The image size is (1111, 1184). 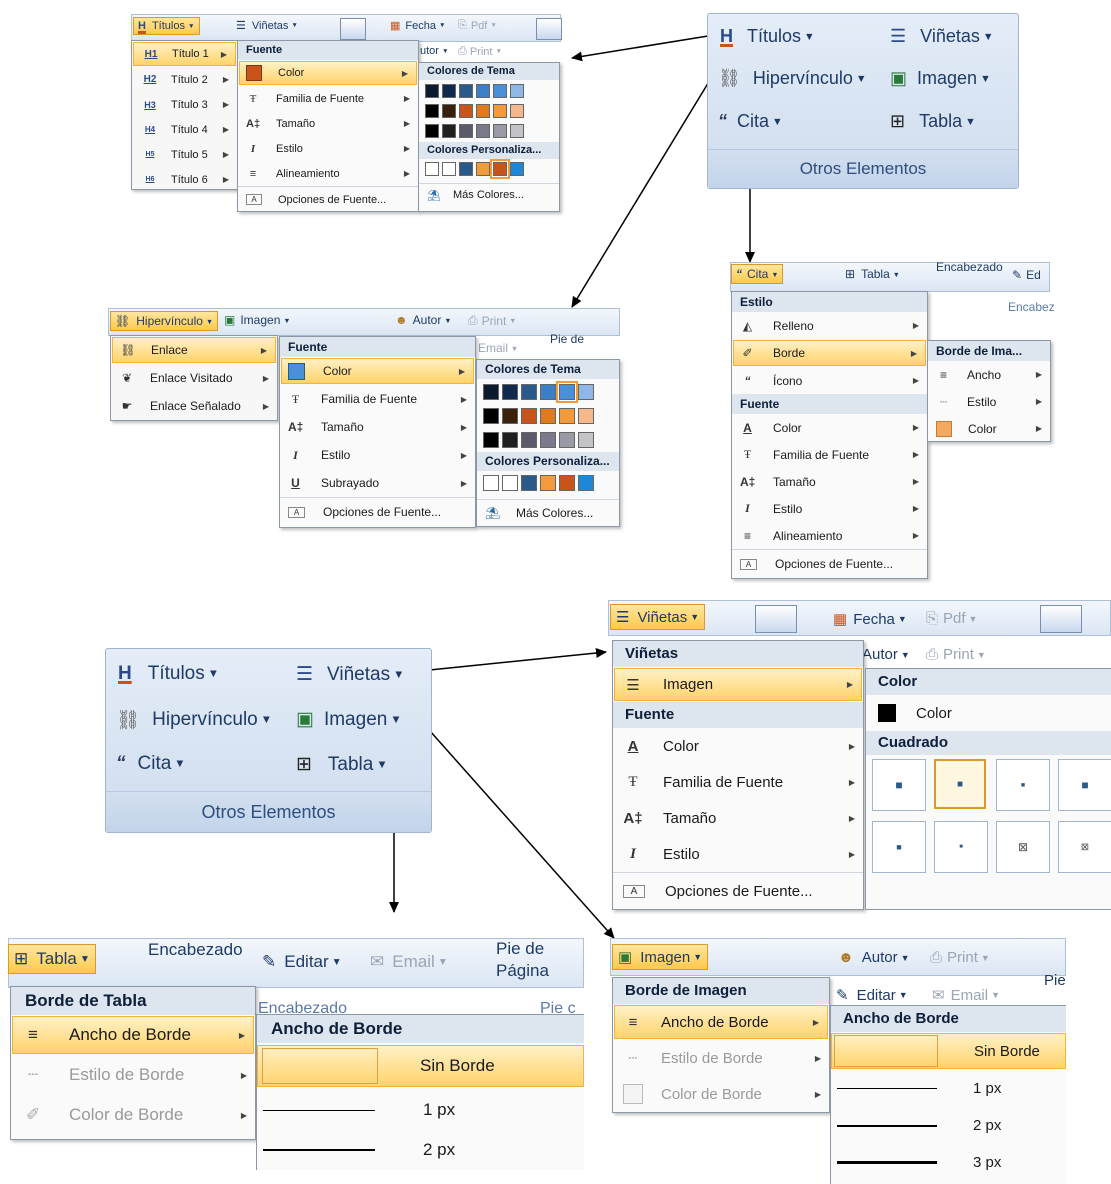 What do you see at coordinates (328, 173) in the screenshot?
I see `menu-item-alineamiento: ≡ Alineamiento ▶` at bounding box center [328, 173].